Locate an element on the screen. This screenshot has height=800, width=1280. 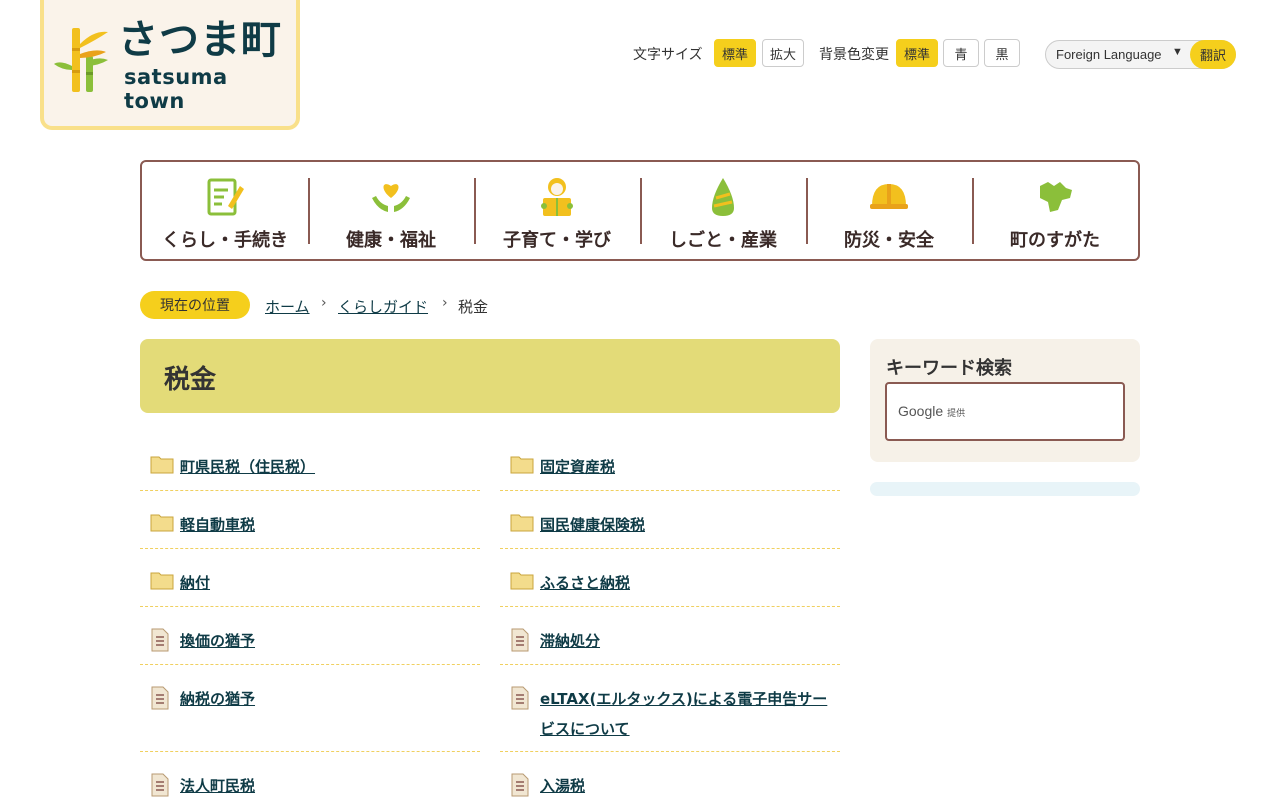
list-item: 入湯税 is located at coordinates (670, 779).